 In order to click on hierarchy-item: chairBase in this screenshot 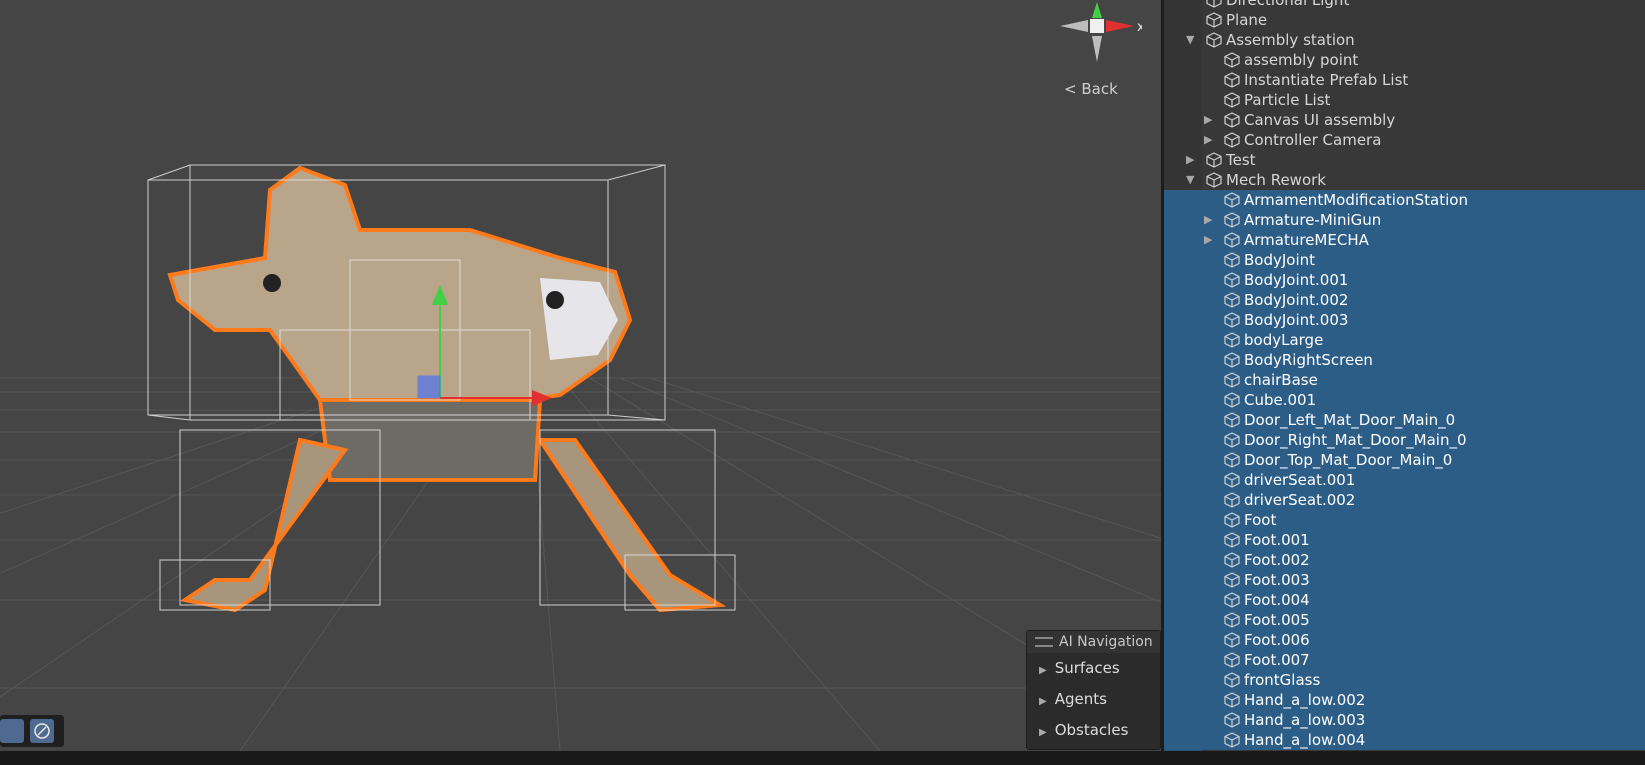, I will do `click(1404, 380)`.